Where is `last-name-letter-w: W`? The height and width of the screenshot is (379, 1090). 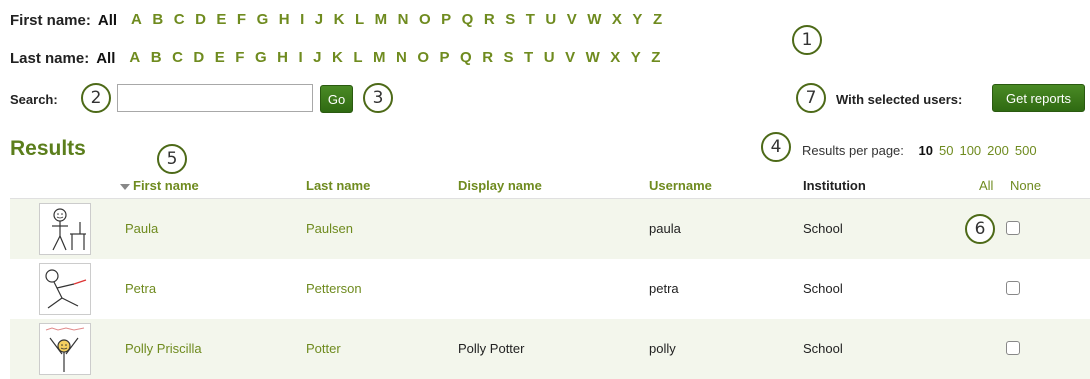
last-name-letter-w: W is located at coordinates (593, 57).